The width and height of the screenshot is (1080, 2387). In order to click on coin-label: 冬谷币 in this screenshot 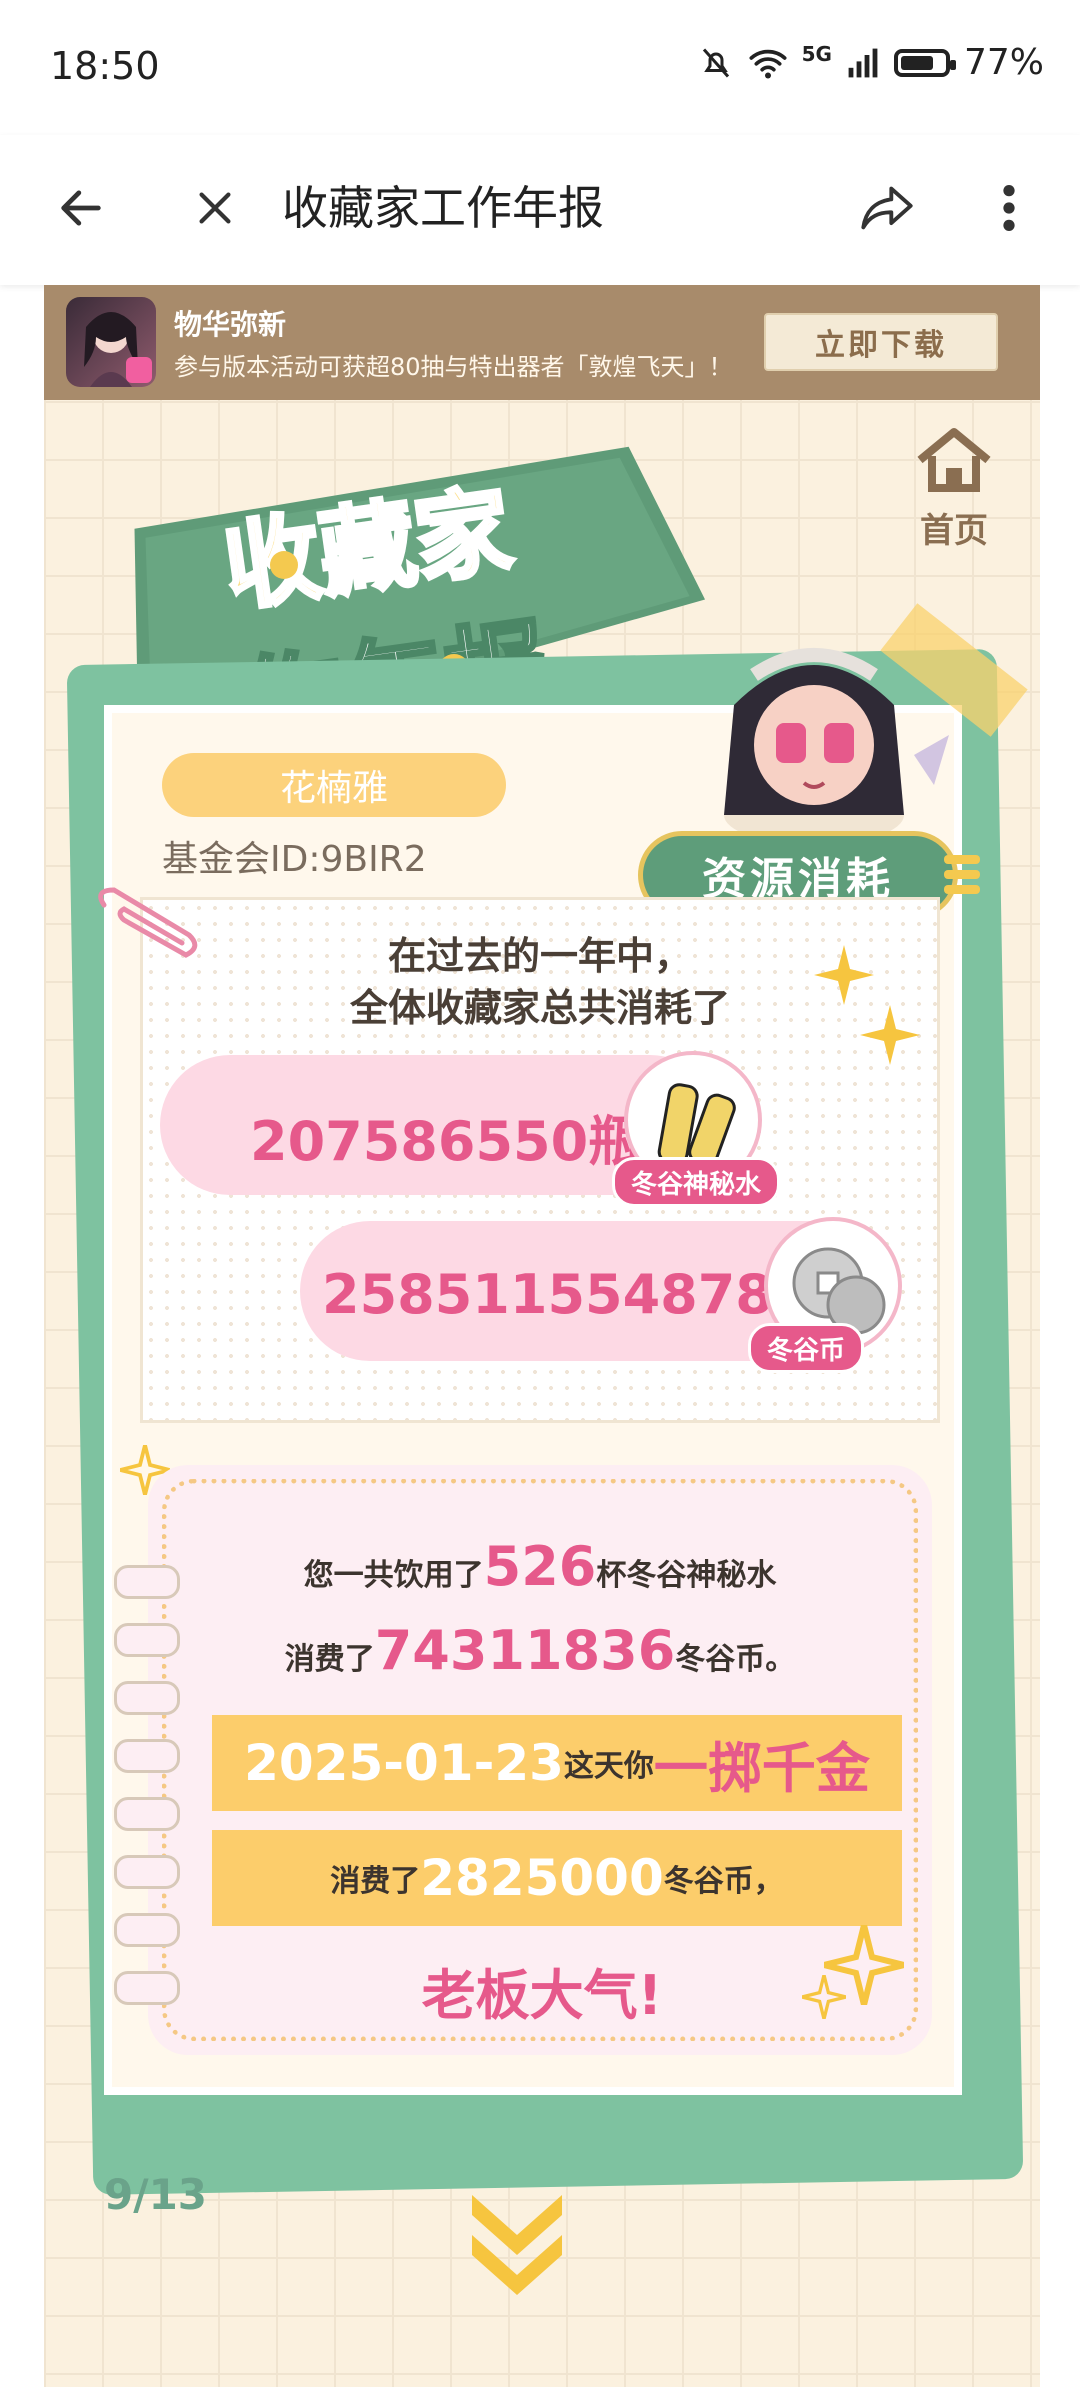, I will do `click(806, 1348)`.